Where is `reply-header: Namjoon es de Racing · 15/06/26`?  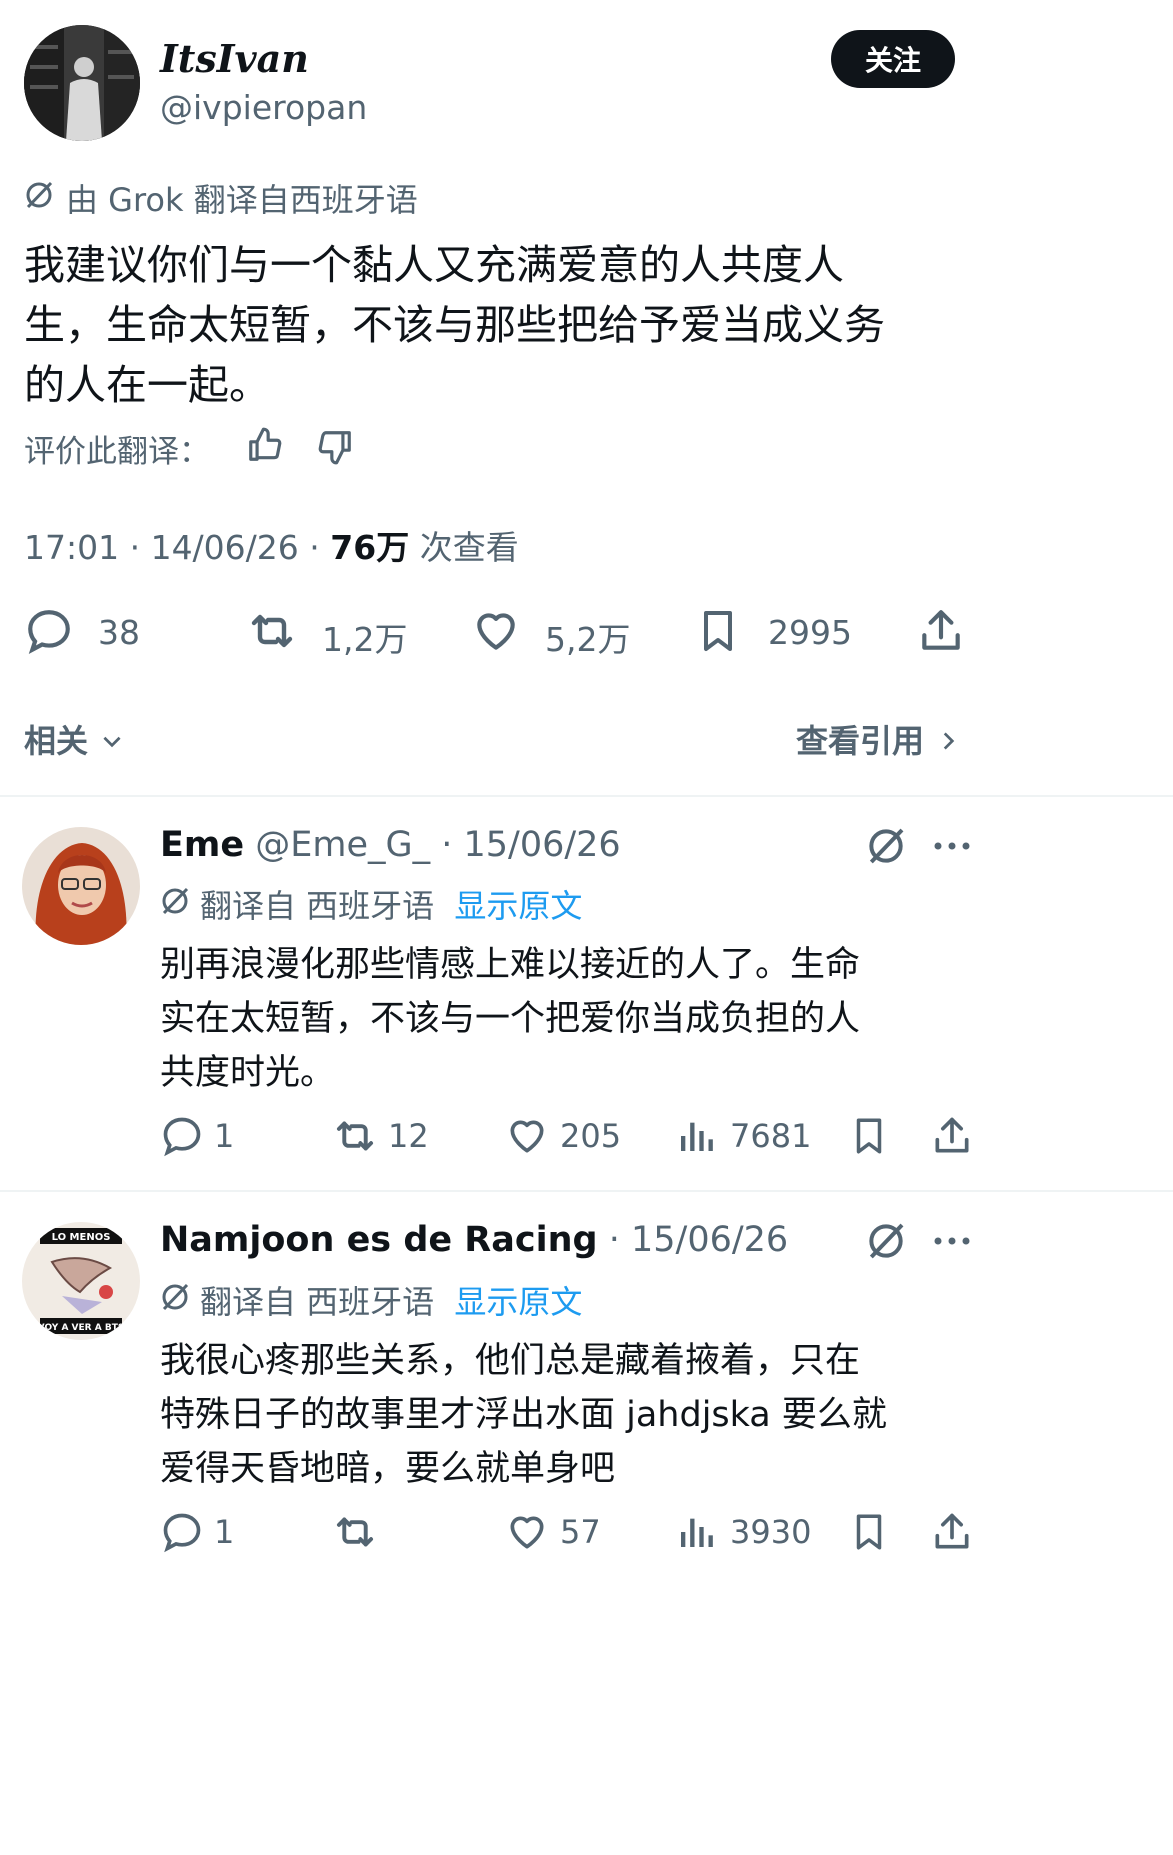
reply-header: Namjoon es de Racing · 15/06/26 is located at coordinates (474, 1240).